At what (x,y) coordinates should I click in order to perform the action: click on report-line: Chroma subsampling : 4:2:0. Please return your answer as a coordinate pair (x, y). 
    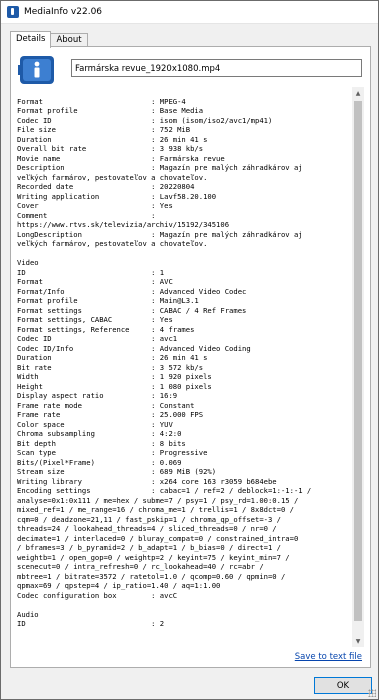
    Looking at the image, I should click on (99, 433).